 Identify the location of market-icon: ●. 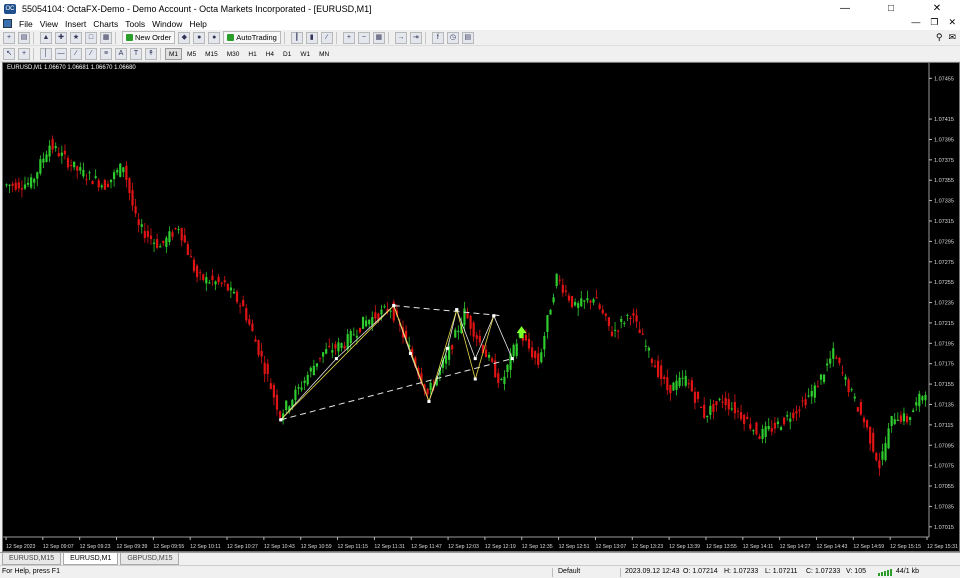
(214, 37).